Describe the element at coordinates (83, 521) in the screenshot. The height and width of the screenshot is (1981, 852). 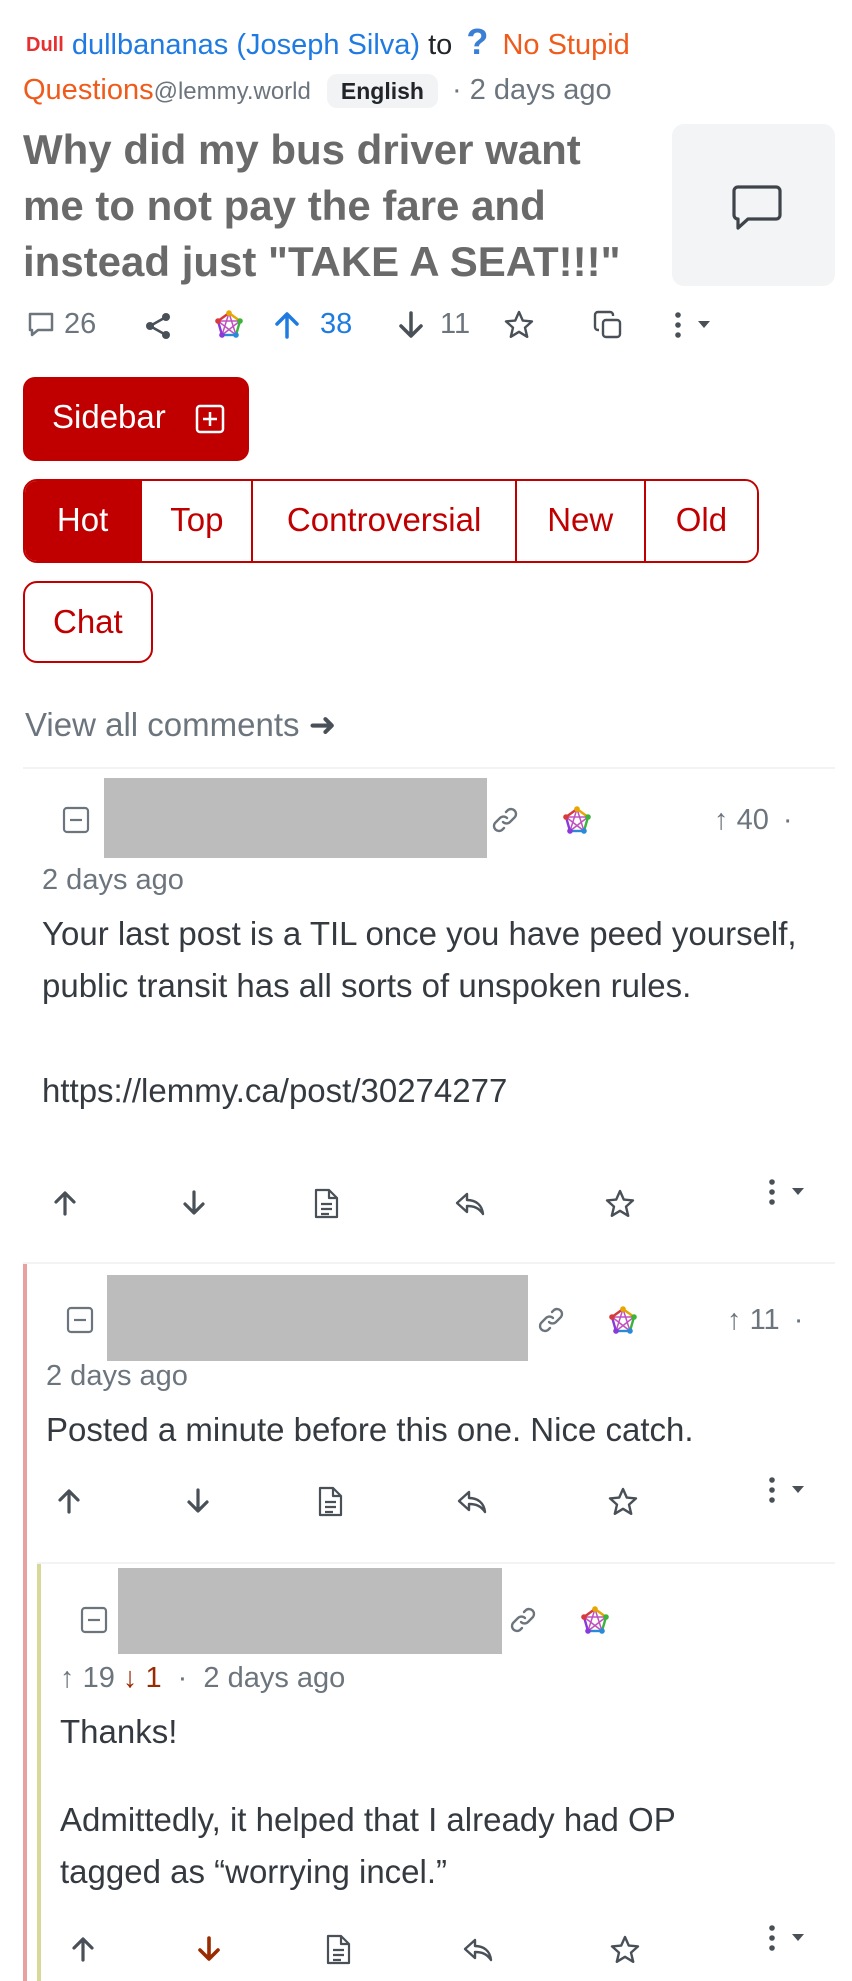
I see `tab-hot: Hot` at that location.